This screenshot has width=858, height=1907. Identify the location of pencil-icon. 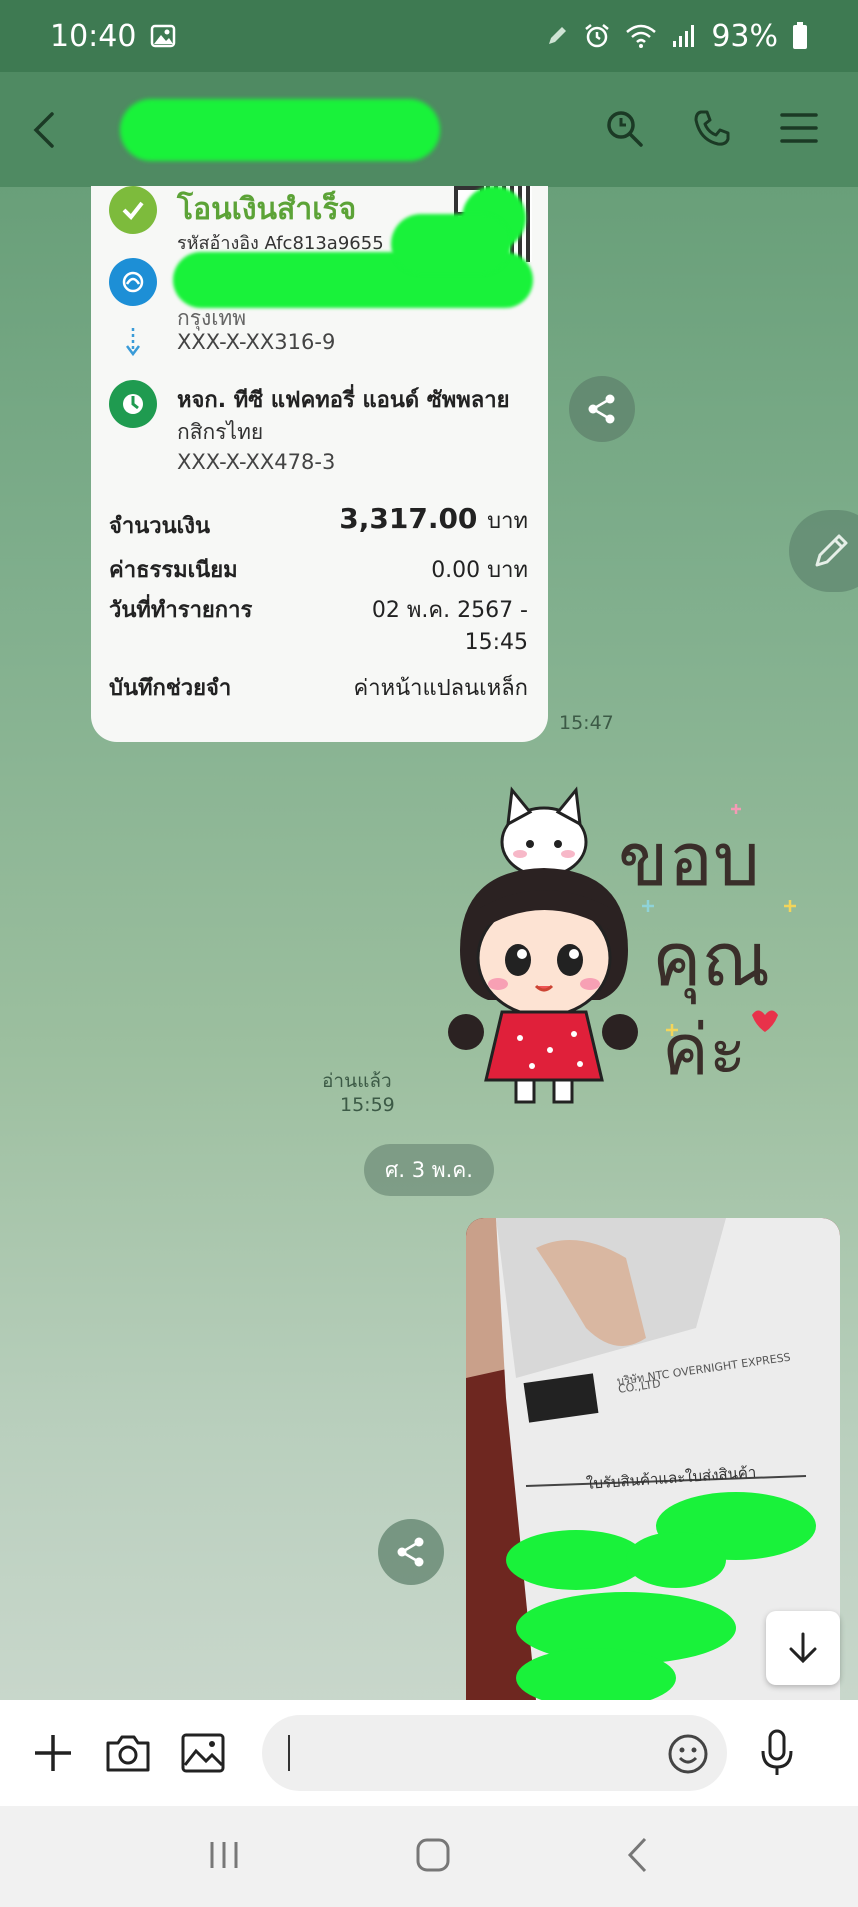
(831, 550).